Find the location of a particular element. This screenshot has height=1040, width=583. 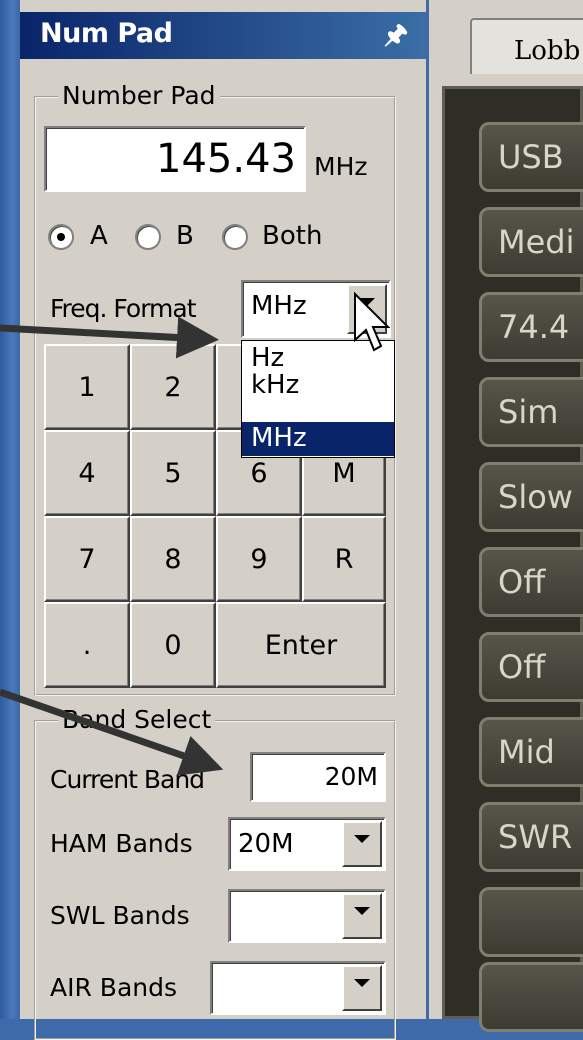

mouse-cursor-icon is located at coordinates (372, 321).